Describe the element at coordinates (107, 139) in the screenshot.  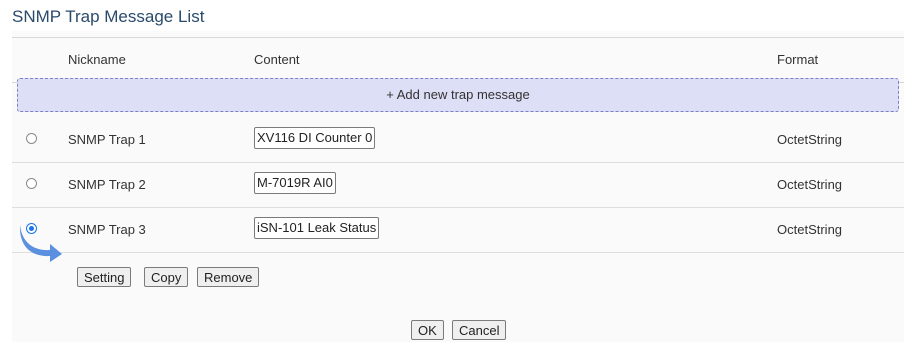
I see `row-nickname: SNMP Trap 1` at that location.